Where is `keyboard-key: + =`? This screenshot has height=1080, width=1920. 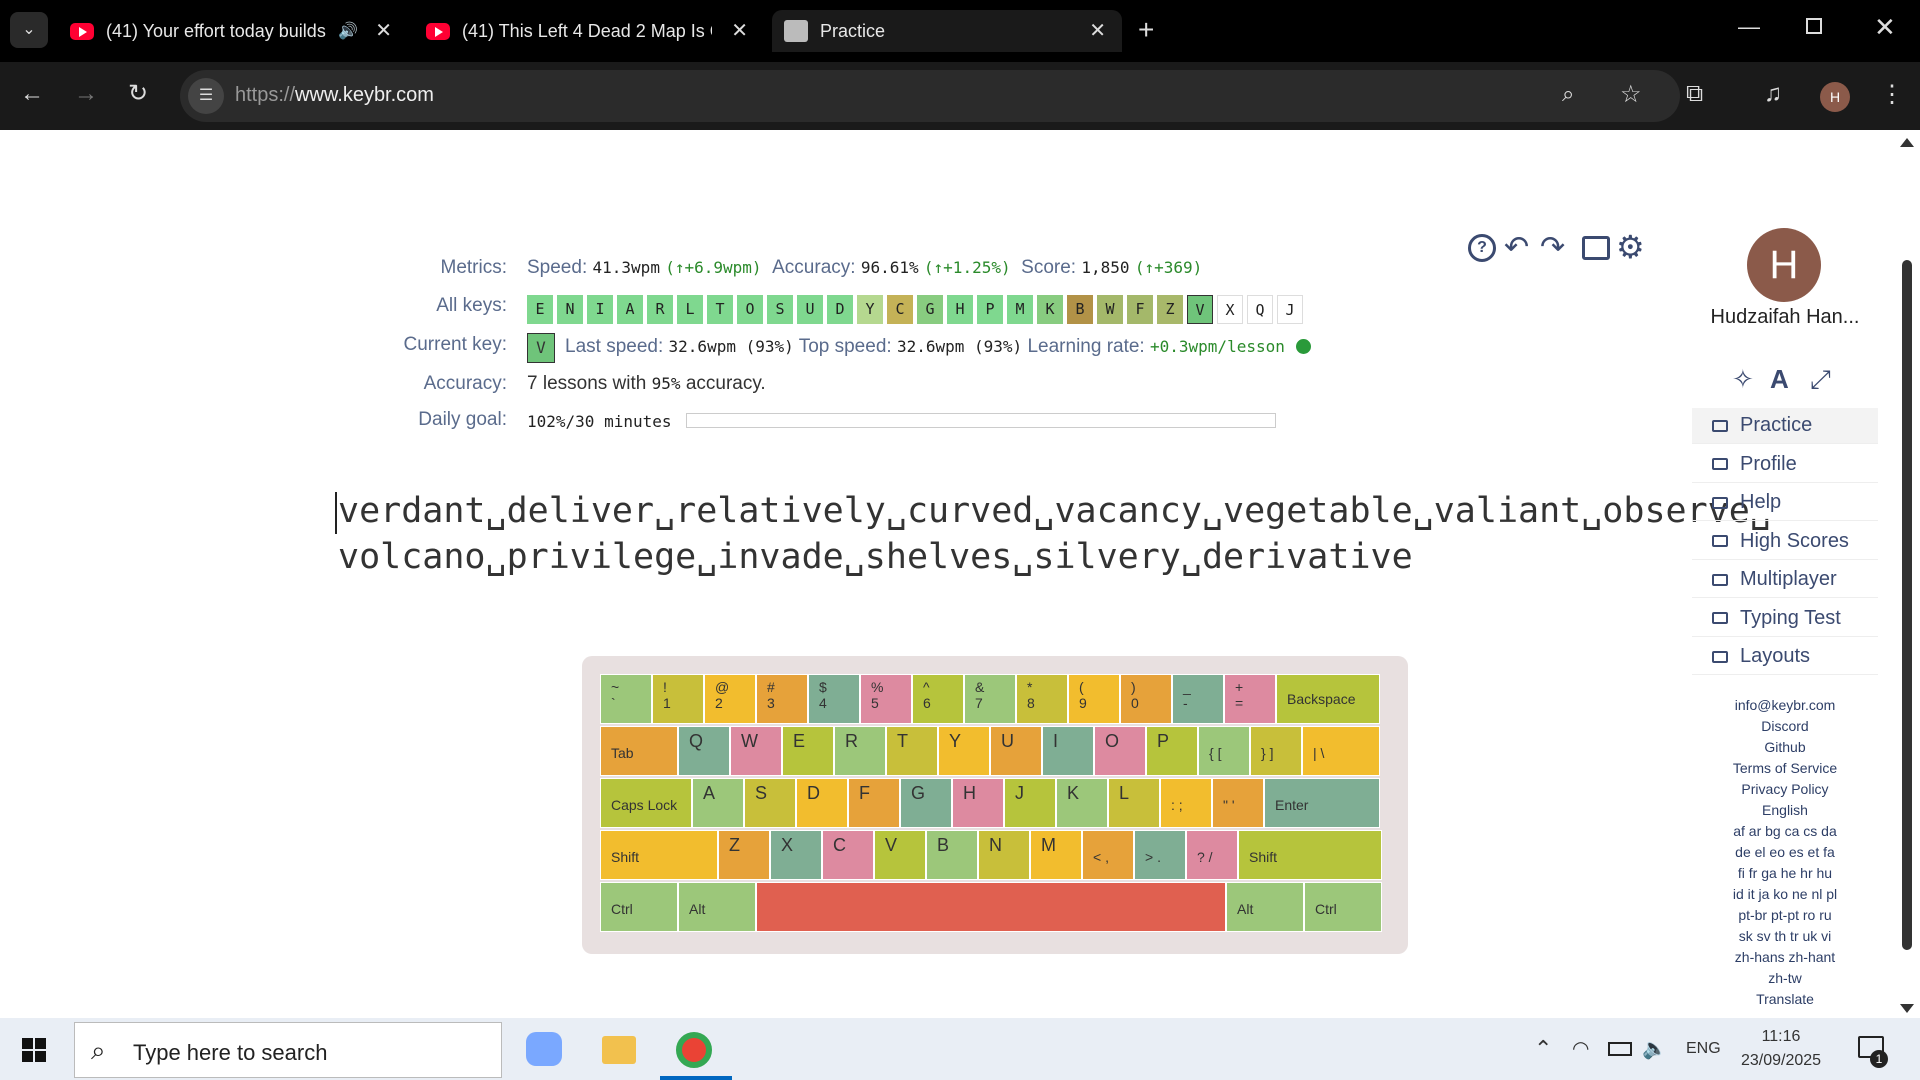
keyboard-key: + = is located at coordinates (1250, 699).